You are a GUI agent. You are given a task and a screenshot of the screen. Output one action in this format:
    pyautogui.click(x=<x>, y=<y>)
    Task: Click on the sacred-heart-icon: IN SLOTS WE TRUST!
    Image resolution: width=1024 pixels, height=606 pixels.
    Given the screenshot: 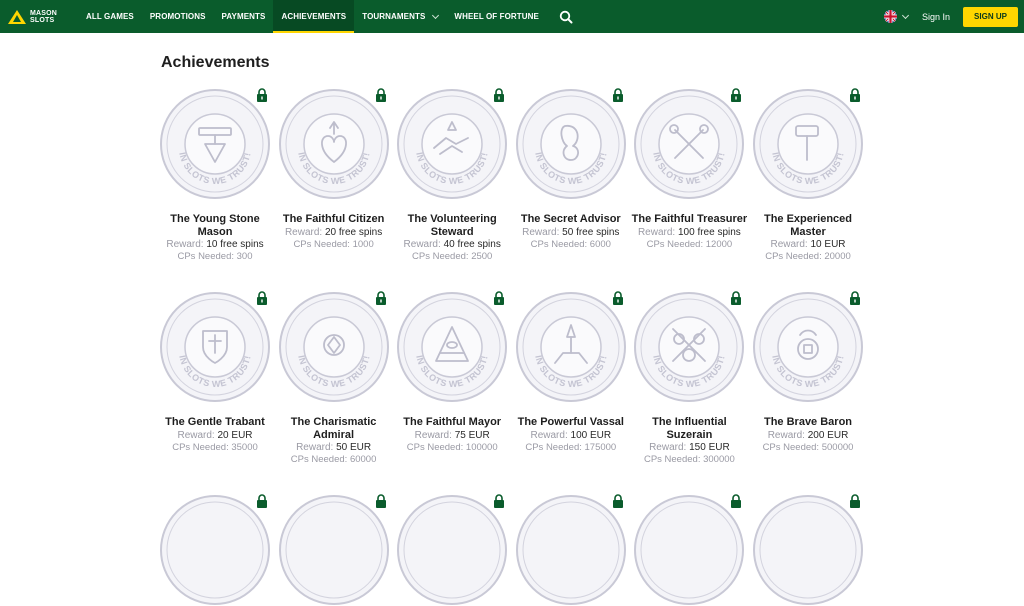 What is the action you would take?
    pyautogui.click(x=333, y=144)
    